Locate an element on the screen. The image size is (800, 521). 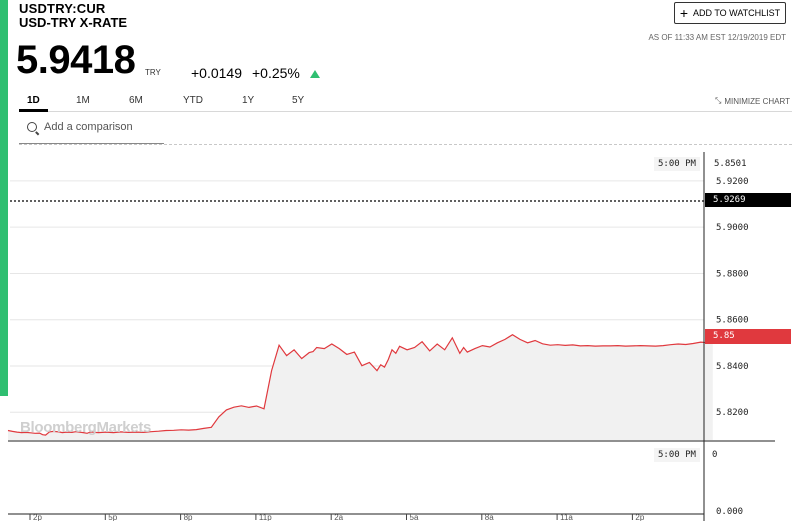
x-tick-label: 5p is located at coordinates (112, 517).